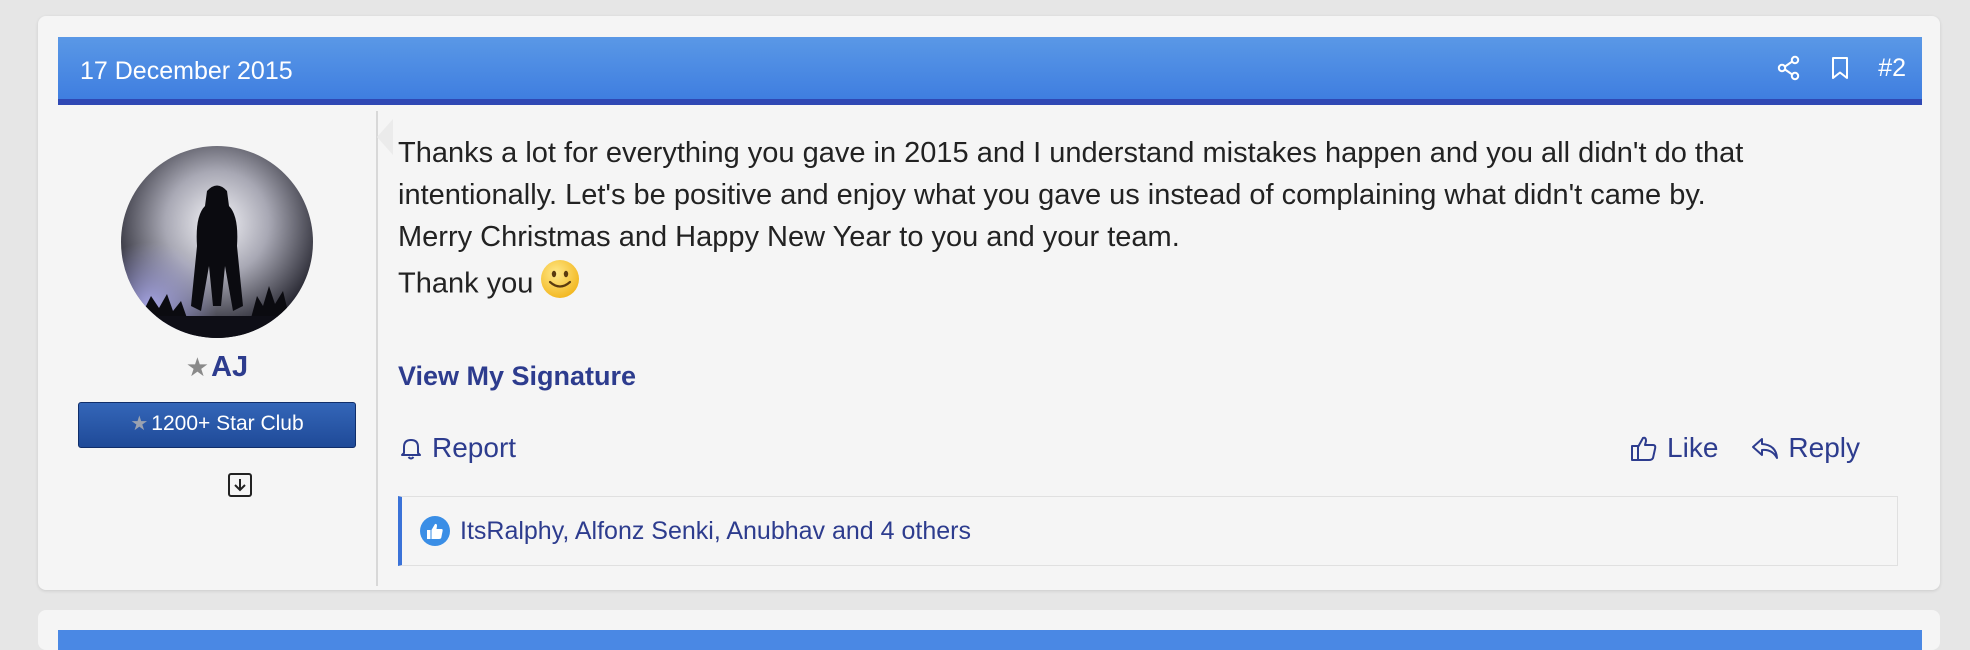  Describe the element at coordinates (1744, 448) in the screenshot. I see `post-actions: Like Reply` at that location.